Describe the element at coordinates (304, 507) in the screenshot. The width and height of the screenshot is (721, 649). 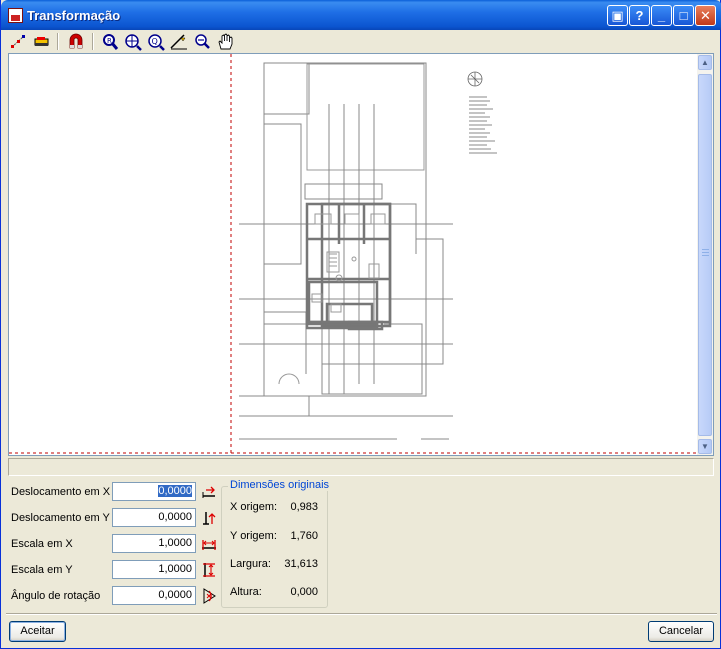
I see `x-origin-value: 0,983` at that location.